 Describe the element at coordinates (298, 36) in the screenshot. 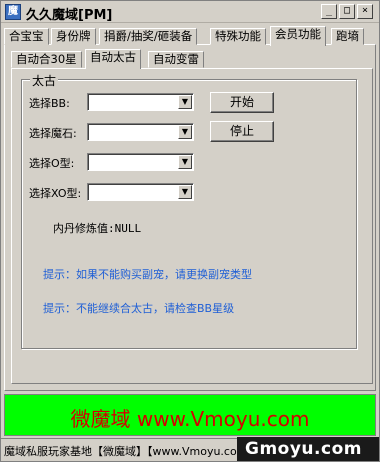

I see `tab-member: 会员功能` at that location.